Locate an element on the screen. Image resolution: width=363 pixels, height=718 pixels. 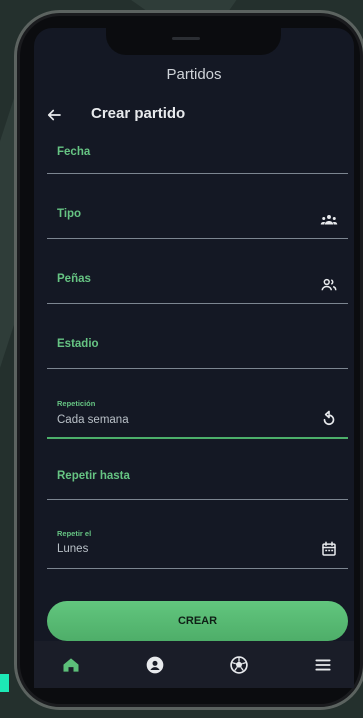
estadio-label: Estadio is located at coordinates (78, 344).